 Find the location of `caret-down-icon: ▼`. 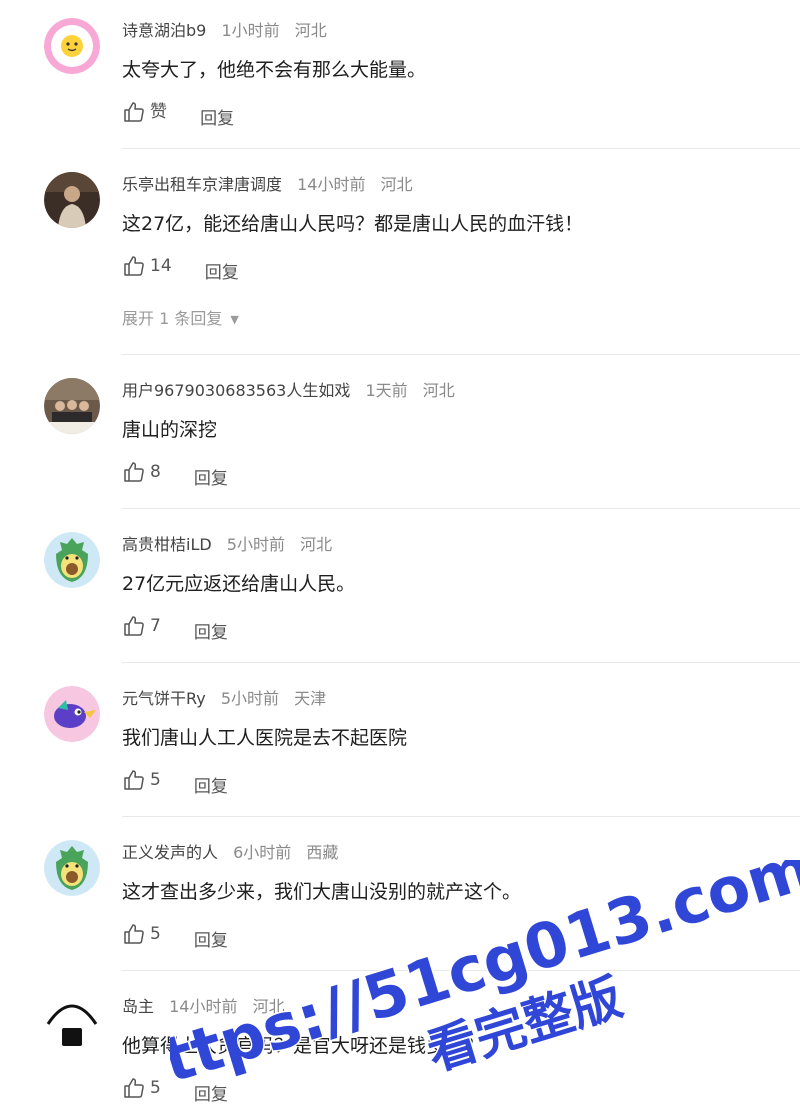

caret-down-icon: ▼ is located at coordinates (234, 319).